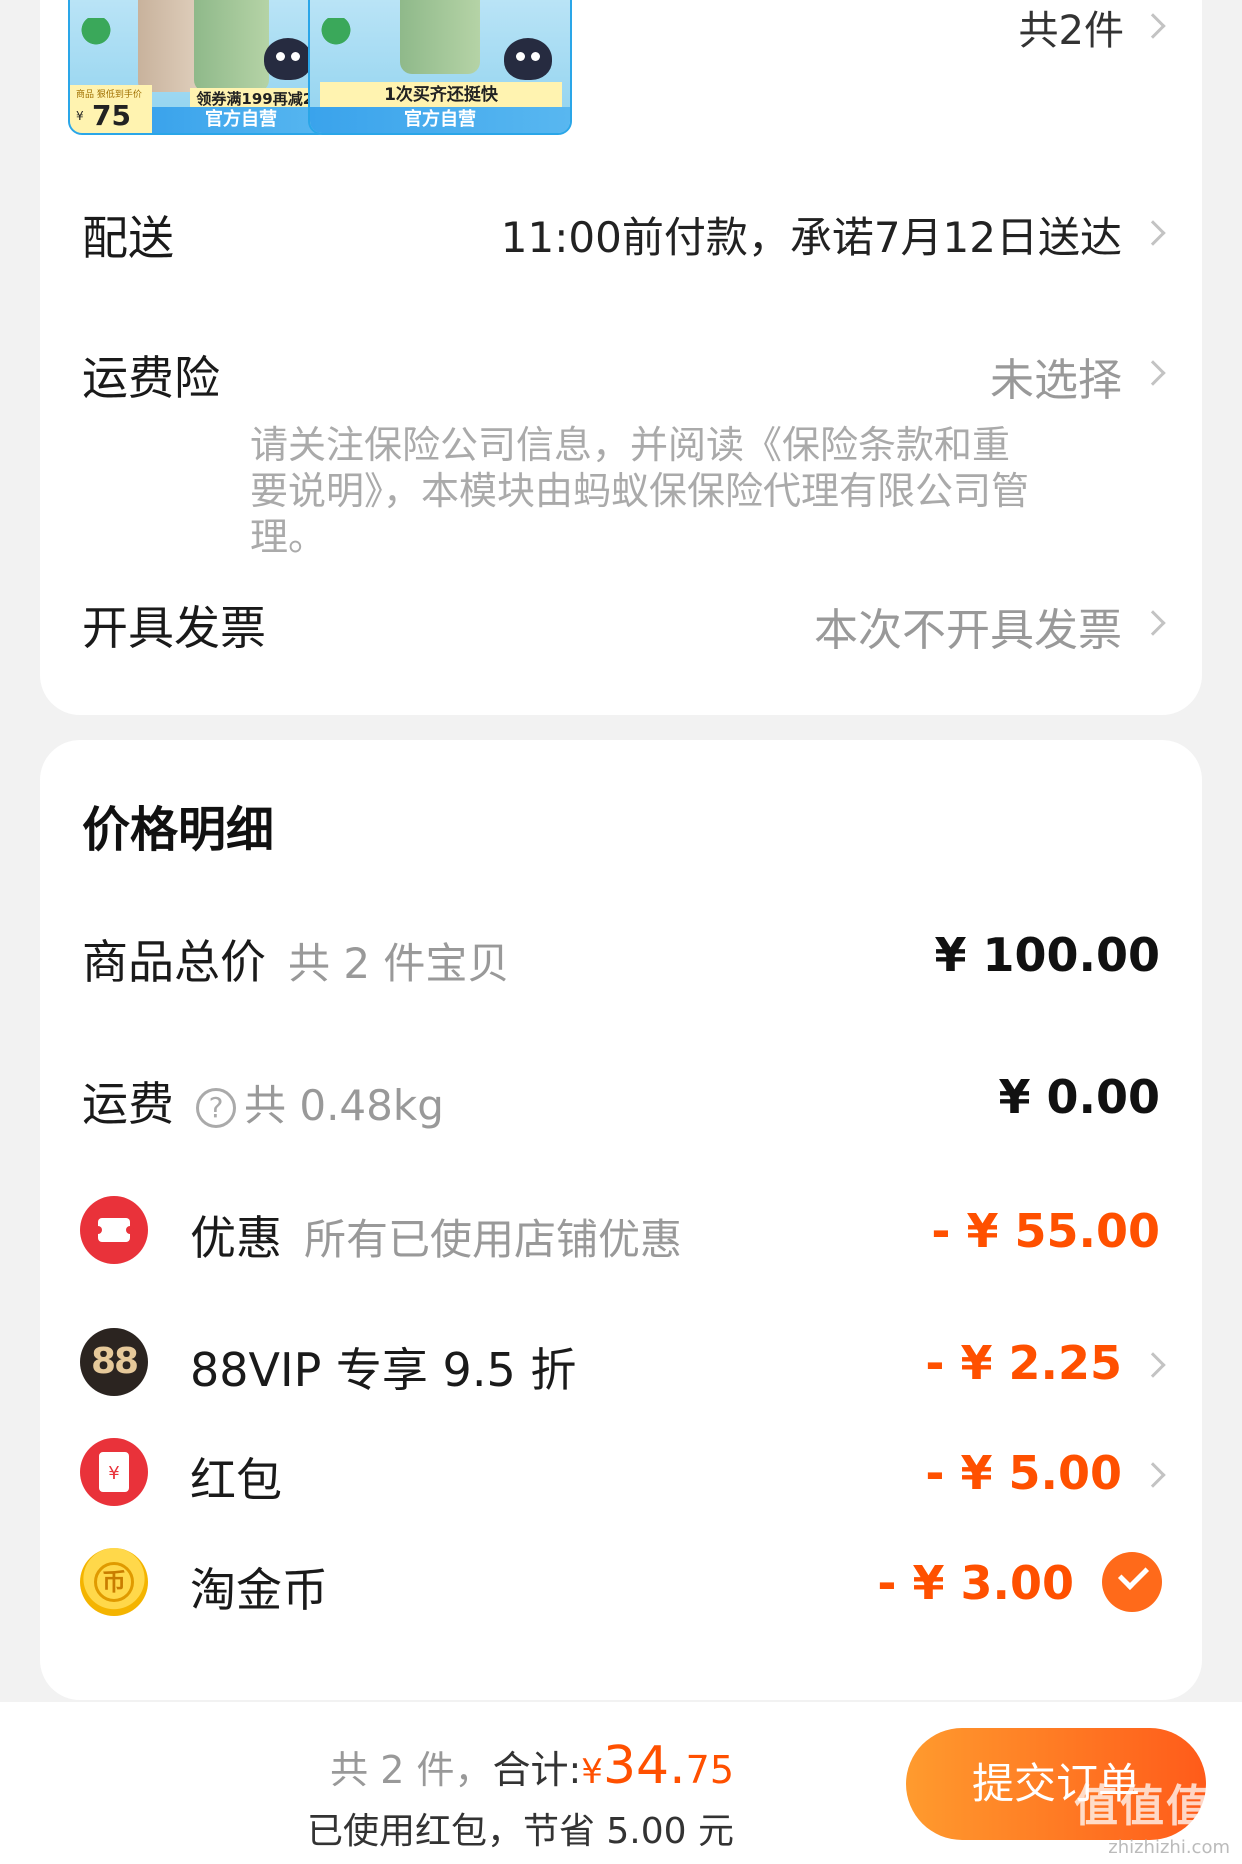 The image size is (1242, 1864). What do you see at coordinates (520, 1831) in the screenshot?
I see `savings-text: 已使用红包，节省 5.00 元` at bounding box center [520, 1831].